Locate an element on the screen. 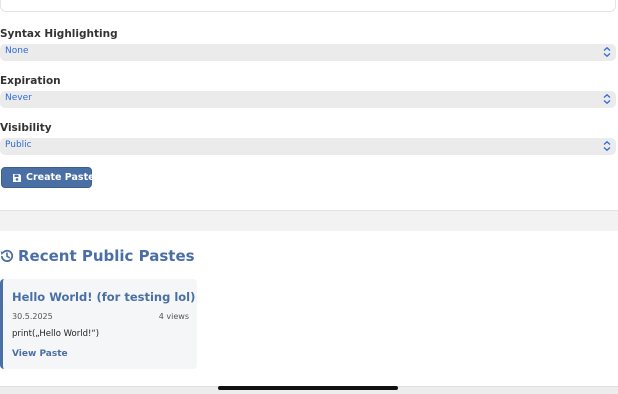 The image size is (618, 394). history-icon is located at coordinates (7, 256).